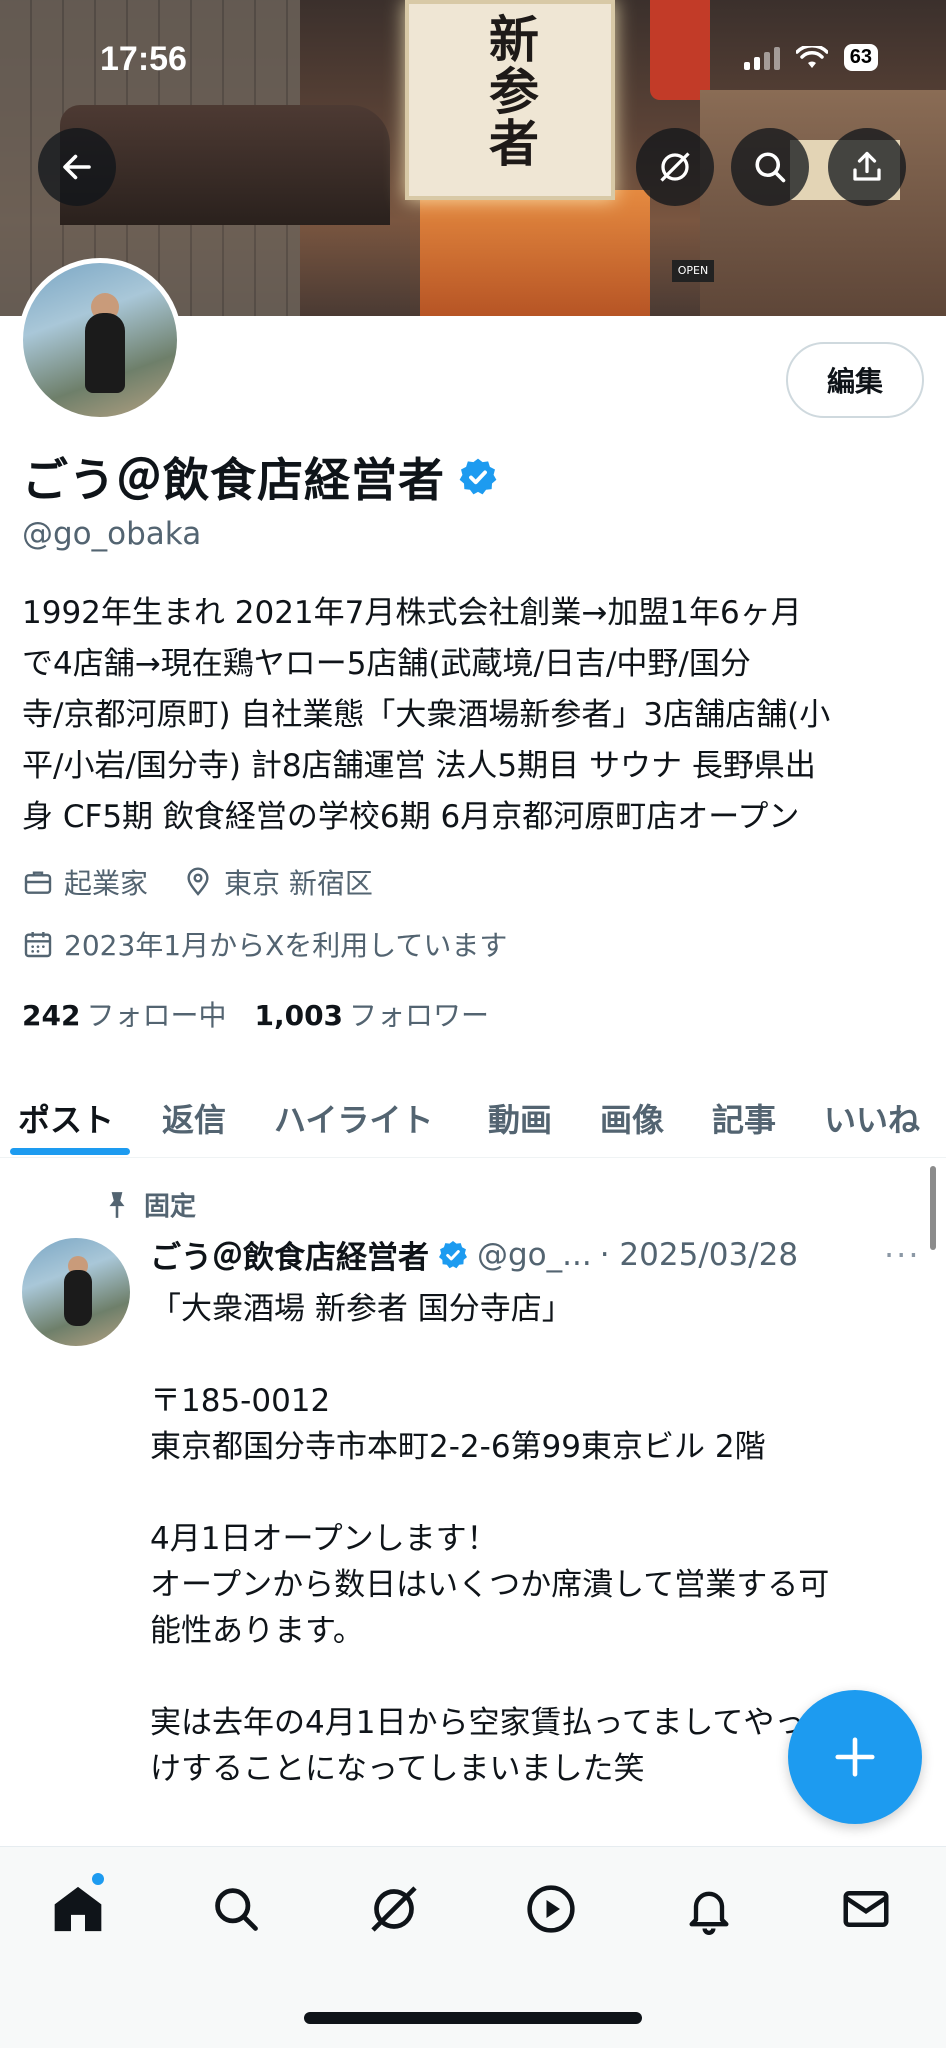 The height and width of the screenshot is (2048, 946). What do you see at coordinates (106, 883) in the screenshot?
I see `profile-occupation: 起業家` at bounding box center [106, 883].